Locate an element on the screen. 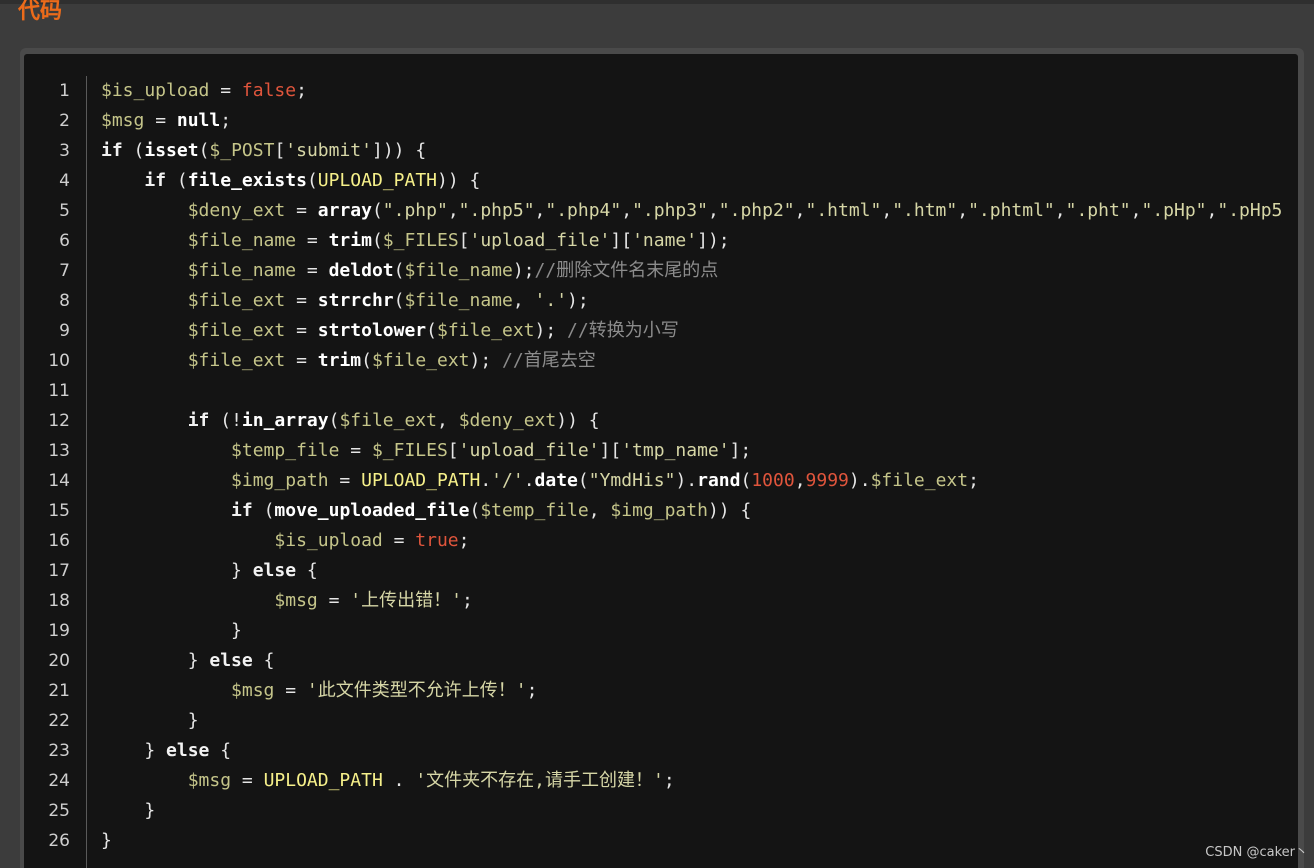 The image size is (1314, 868). line-number: 17 is located at coordinates (59, 571).